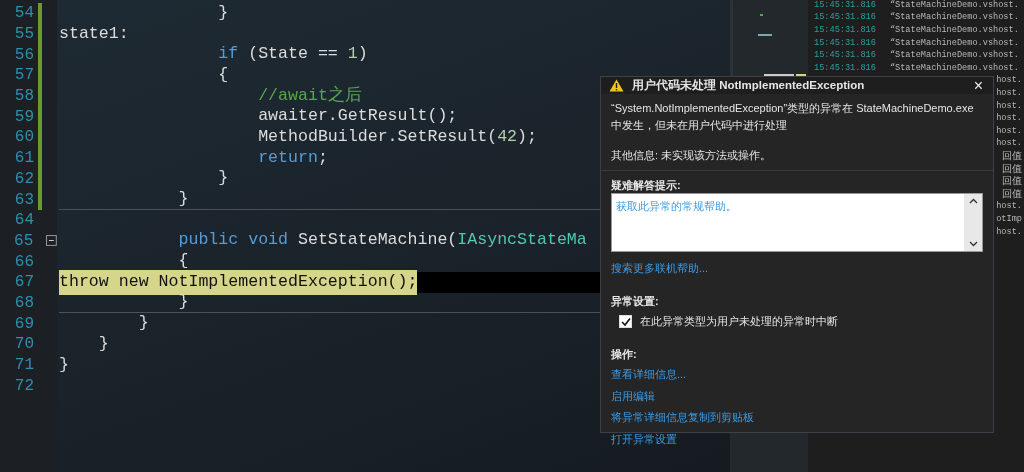 The height and width of the screenshot is (472, 1024). Describe the element at coordinates (739, 322) in the screenshot. I see `checkbox-label: 在此异常类型为用户未处理的异常时中断` at that location.